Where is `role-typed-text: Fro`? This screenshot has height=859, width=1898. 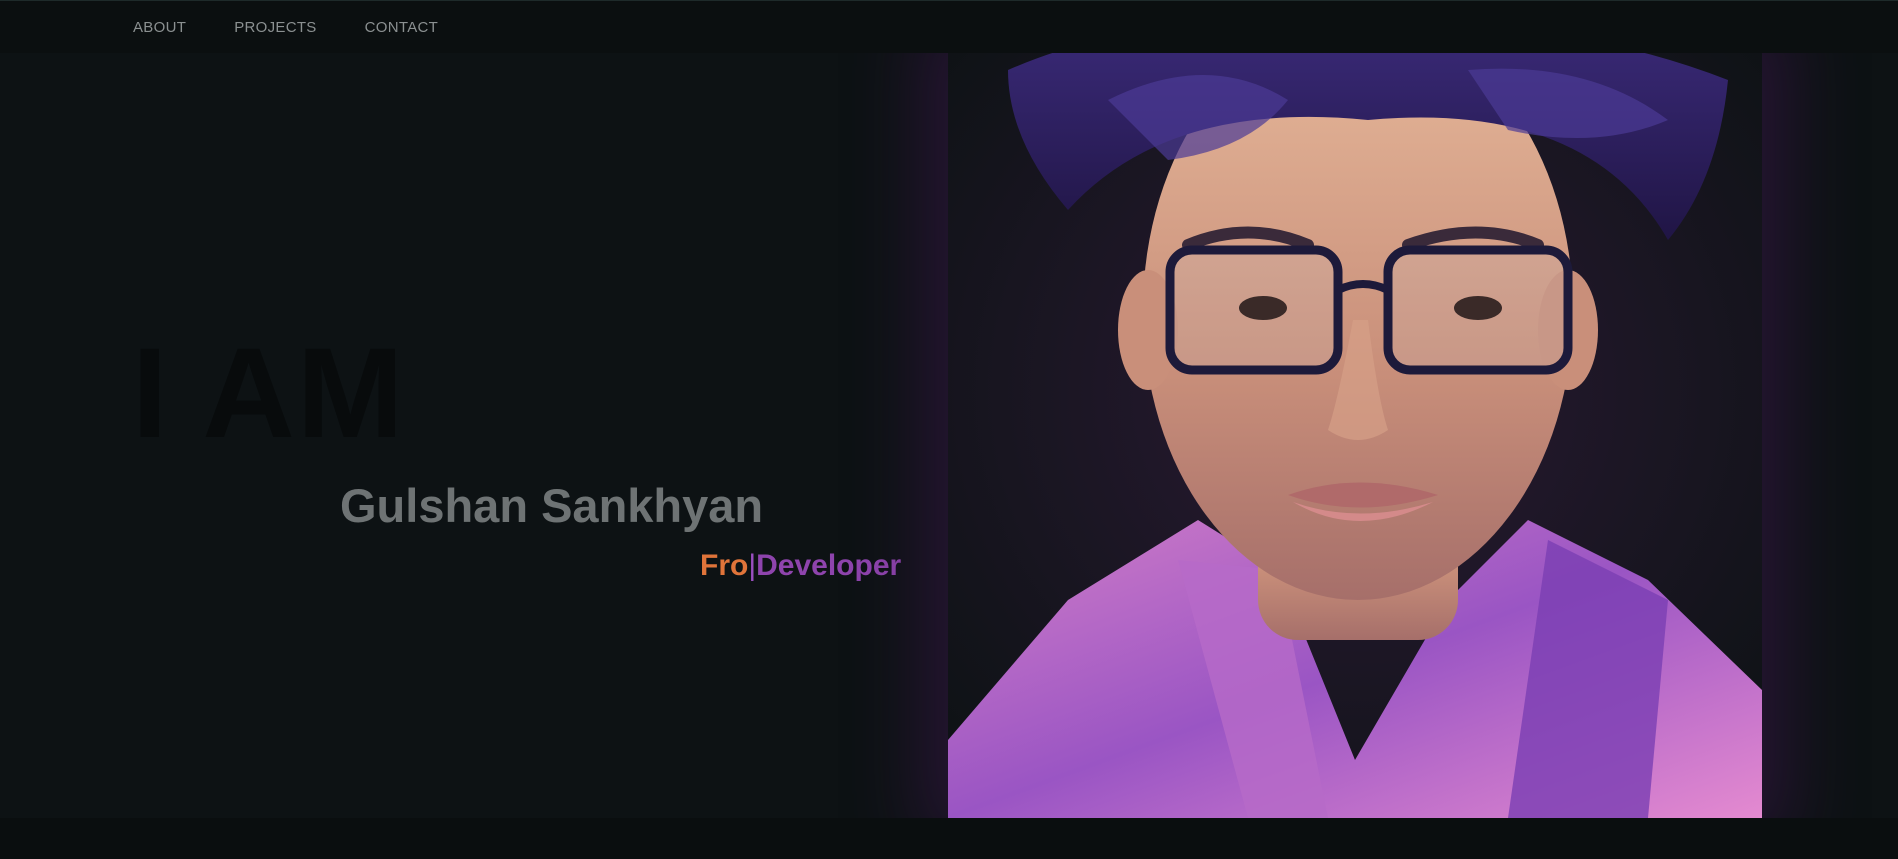
role-typed-text: Fro is located at coordinates (724, 565).